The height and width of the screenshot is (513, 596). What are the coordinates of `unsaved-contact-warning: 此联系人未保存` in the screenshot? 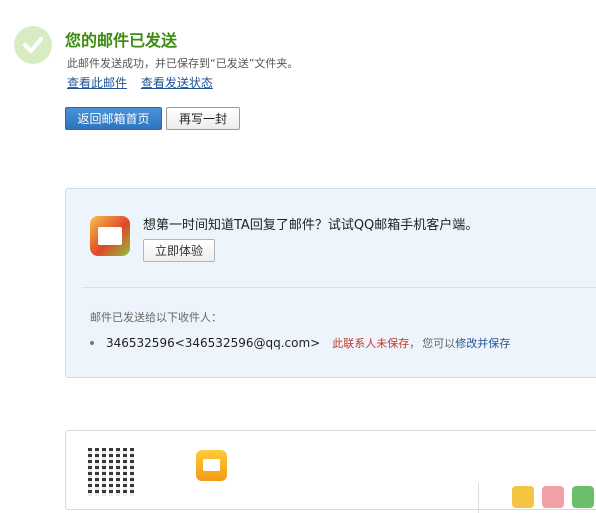 It's located at (371, 343).